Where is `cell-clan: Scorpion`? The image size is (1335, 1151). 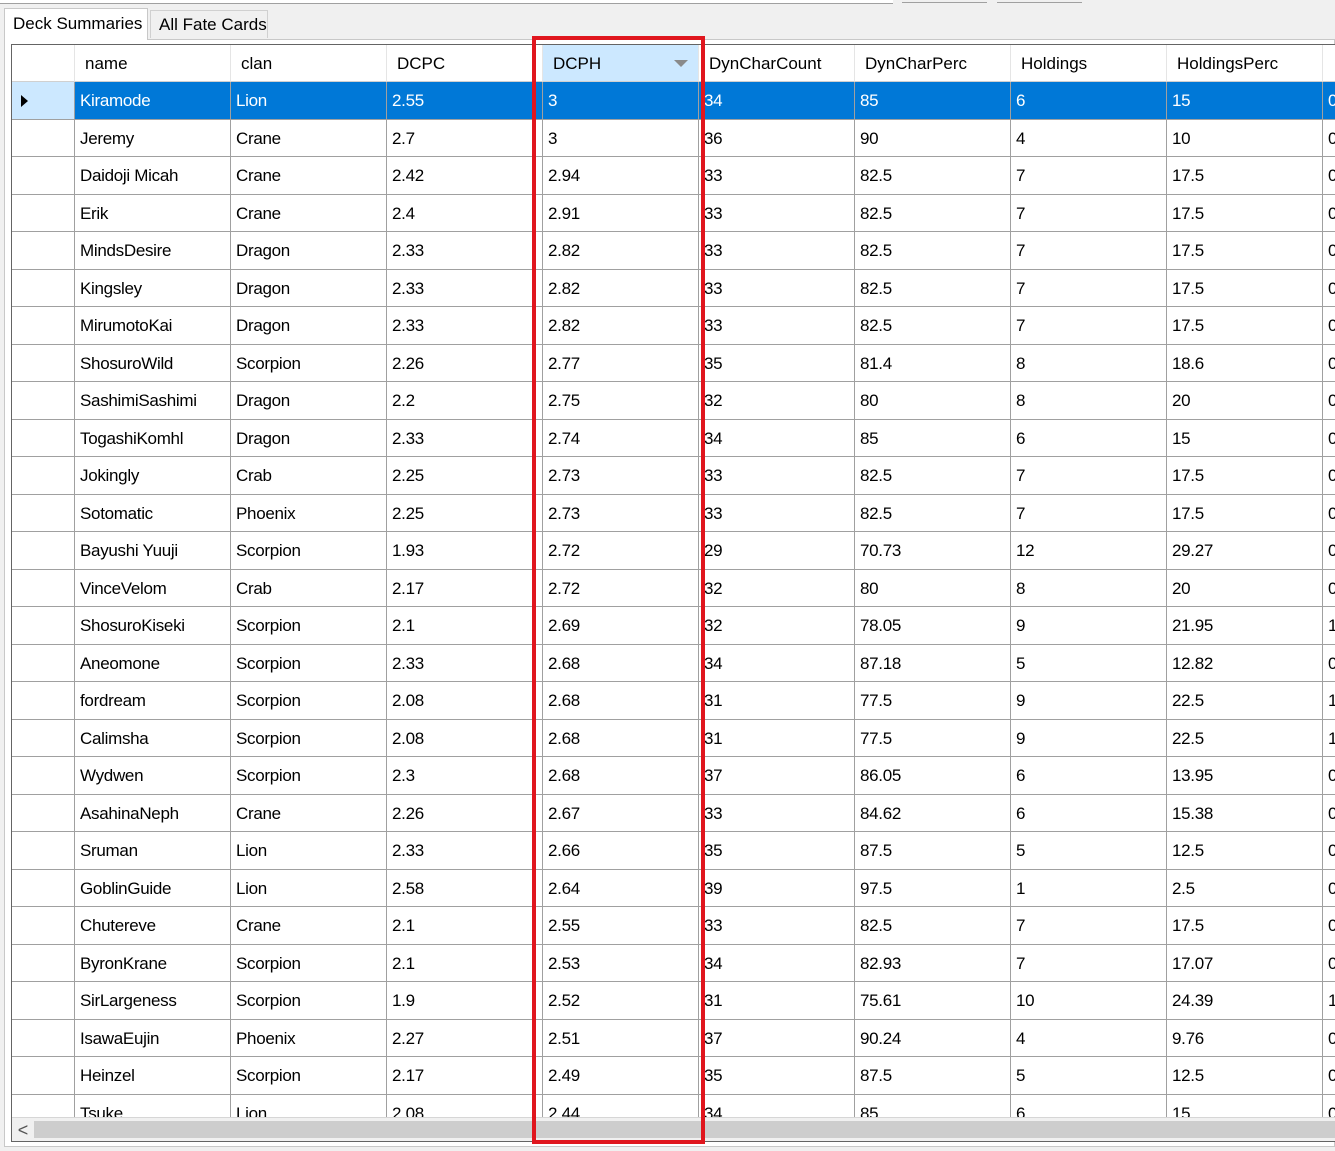
cell-clan: Scorpion is located at coordinates (309, 363).